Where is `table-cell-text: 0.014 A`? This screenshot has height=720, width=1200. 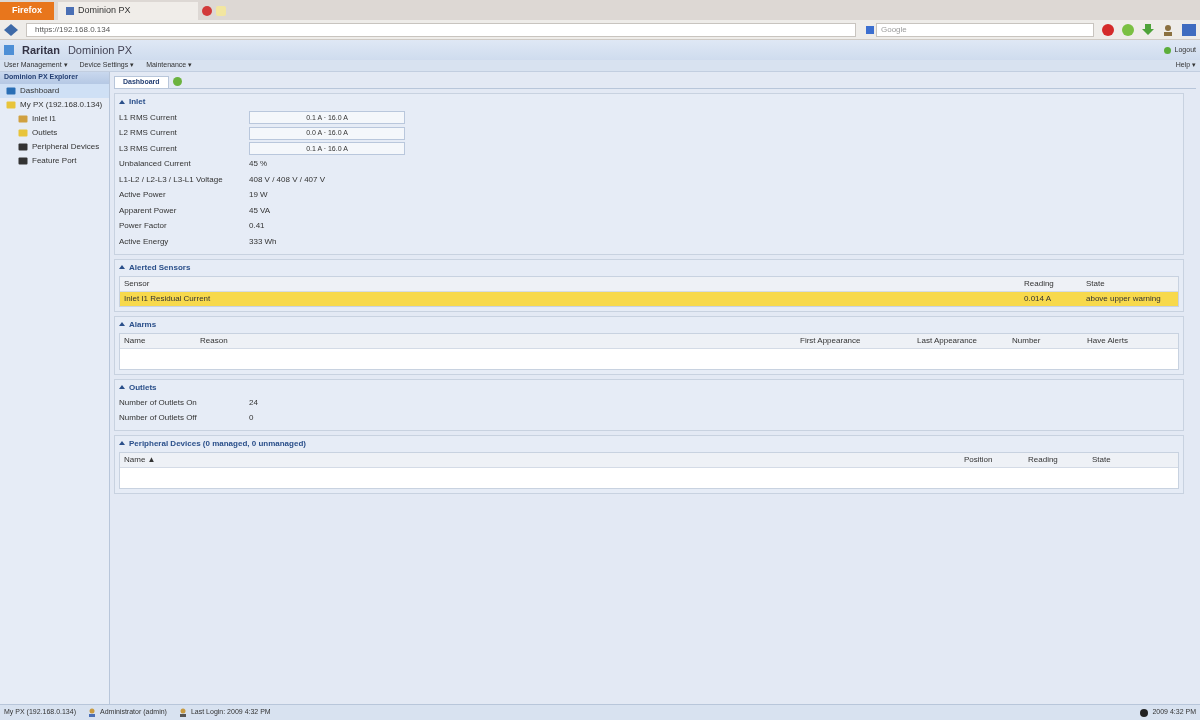
table-cell-text: 0.014 A is located at coordinates (1038, 298).